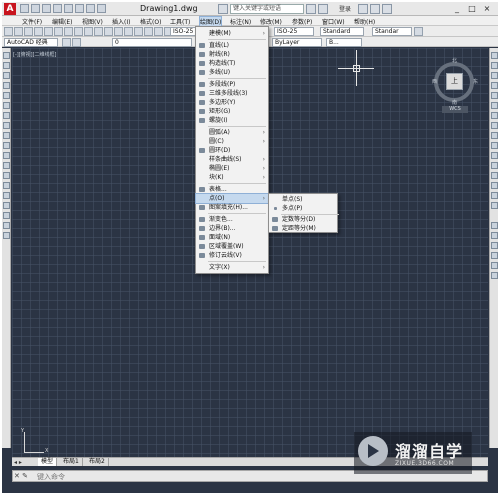 The image size is (500, 495). I want to click on arc-tool-icon, so click(6, 105).